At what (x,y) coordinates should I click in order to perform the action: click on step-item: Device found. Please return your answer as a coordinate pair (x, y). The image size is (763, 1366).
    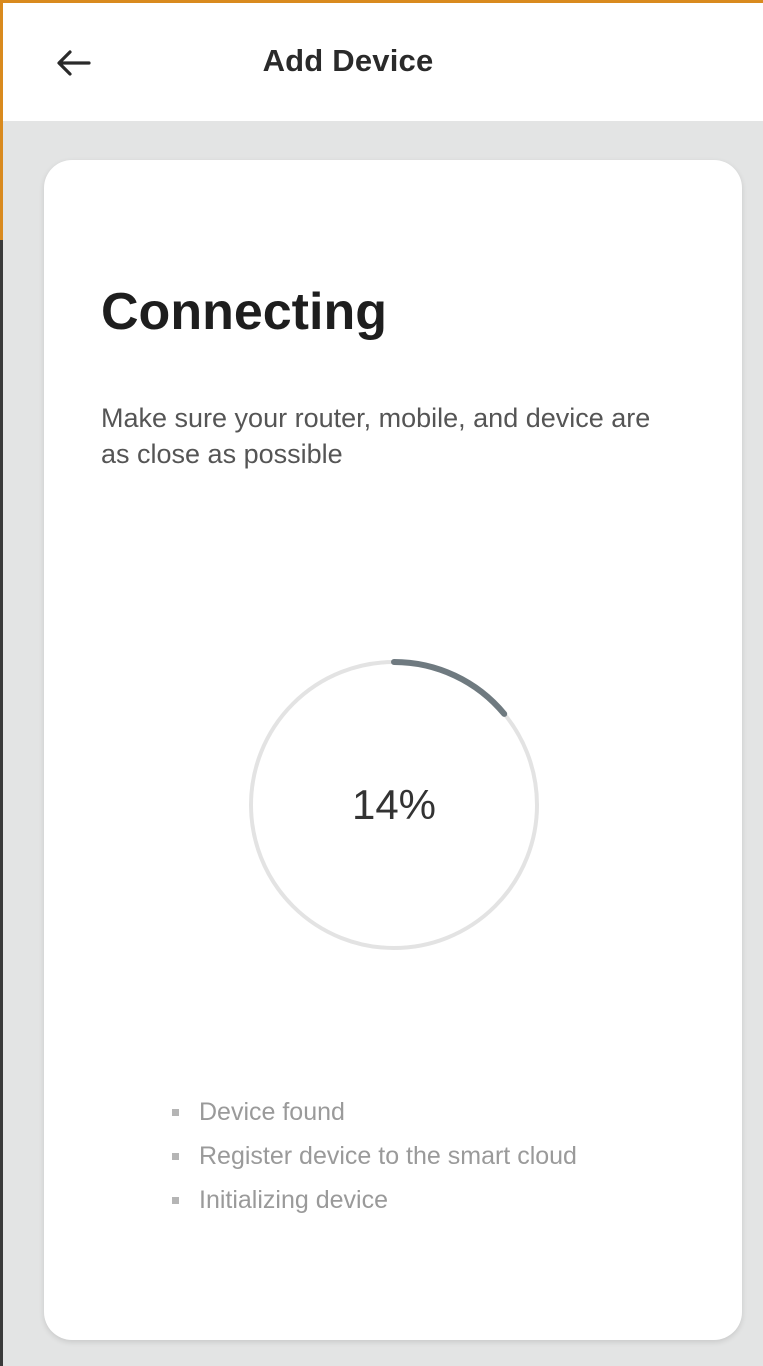
    Looking at the image, I should click on (374, 1112).